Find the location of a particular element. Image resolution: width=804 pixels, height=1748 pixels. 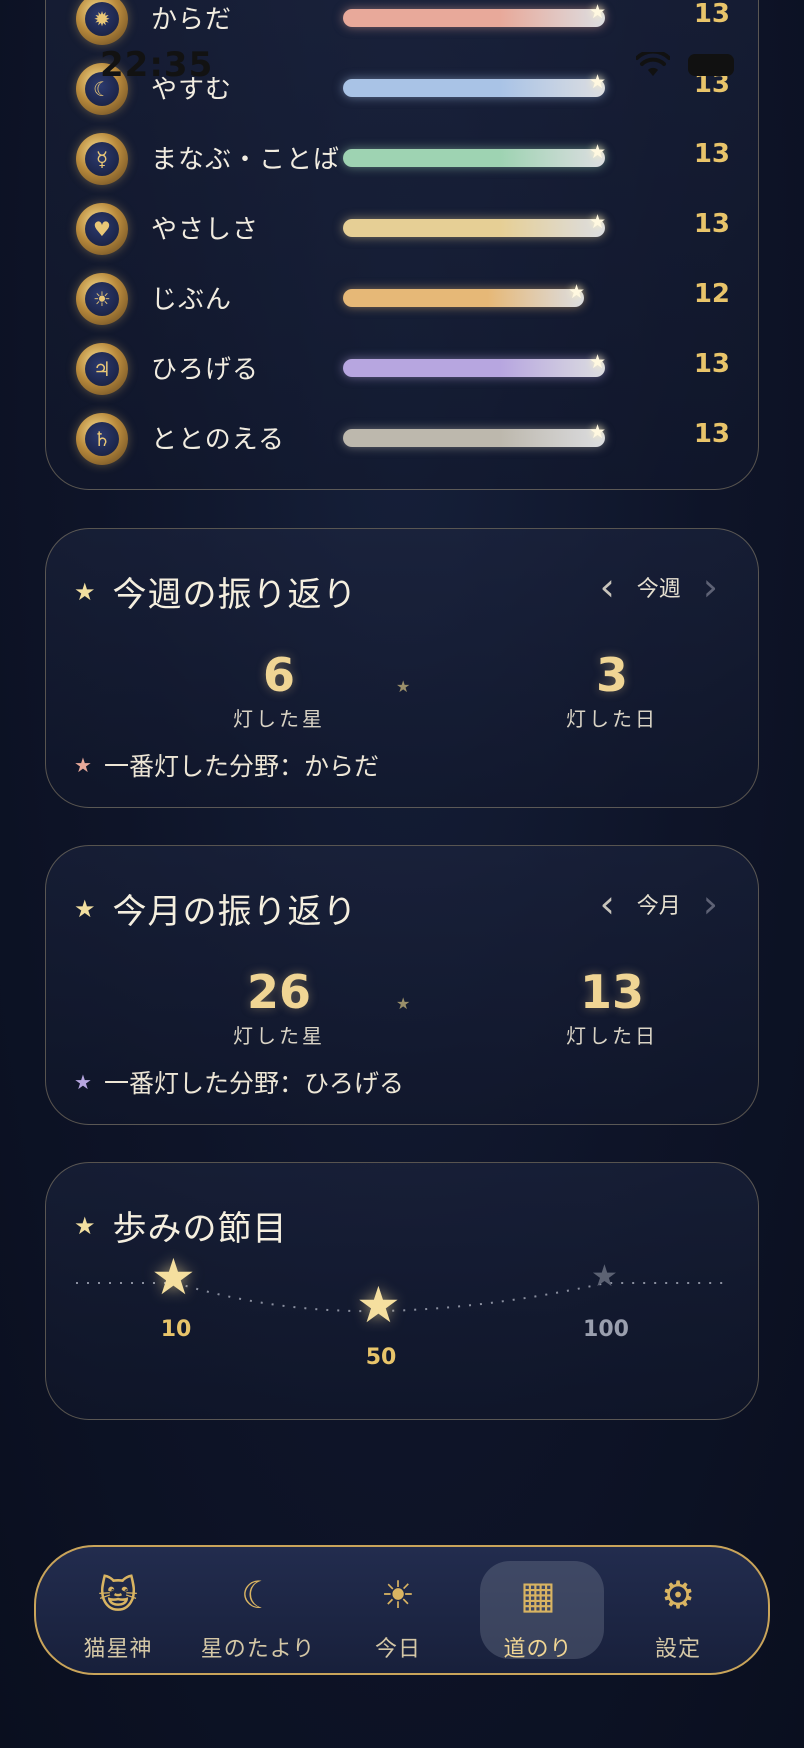

sun-icon: ☀ is located at coordinates (398, 1595).